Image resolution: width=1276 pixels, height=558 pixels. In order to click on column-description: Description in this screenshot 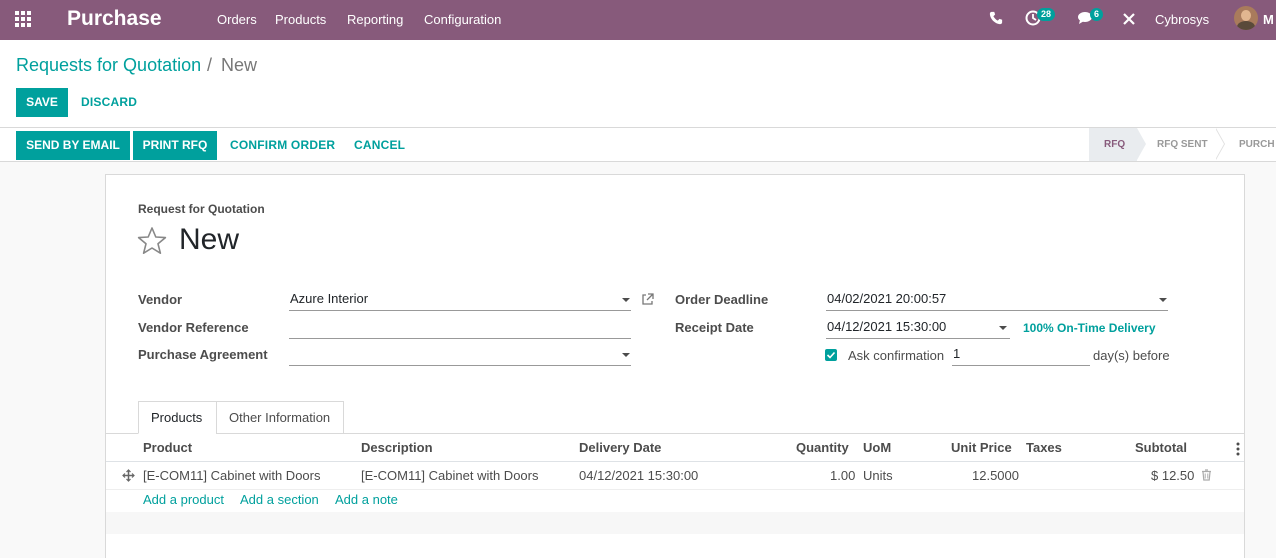, I will do `click(397, 447)`.